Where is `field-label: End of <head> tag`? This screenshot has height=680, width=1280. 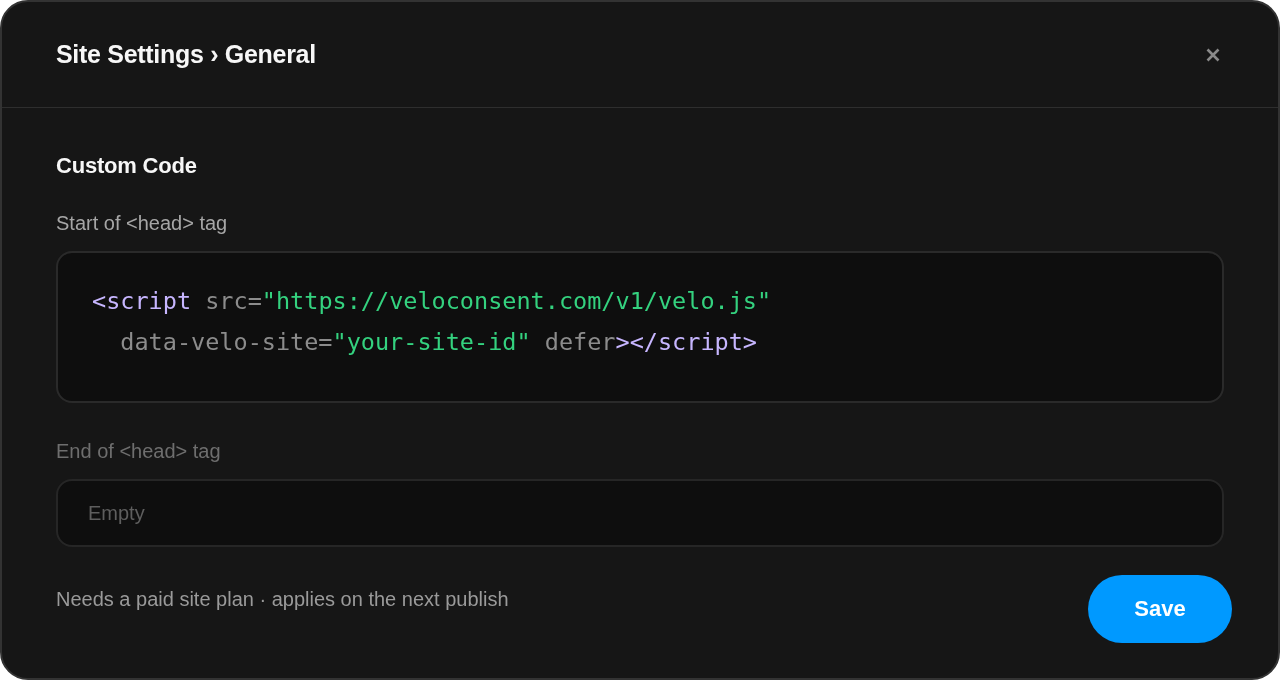 field-label: End of <head> tag is located at coordinates (139, 451).